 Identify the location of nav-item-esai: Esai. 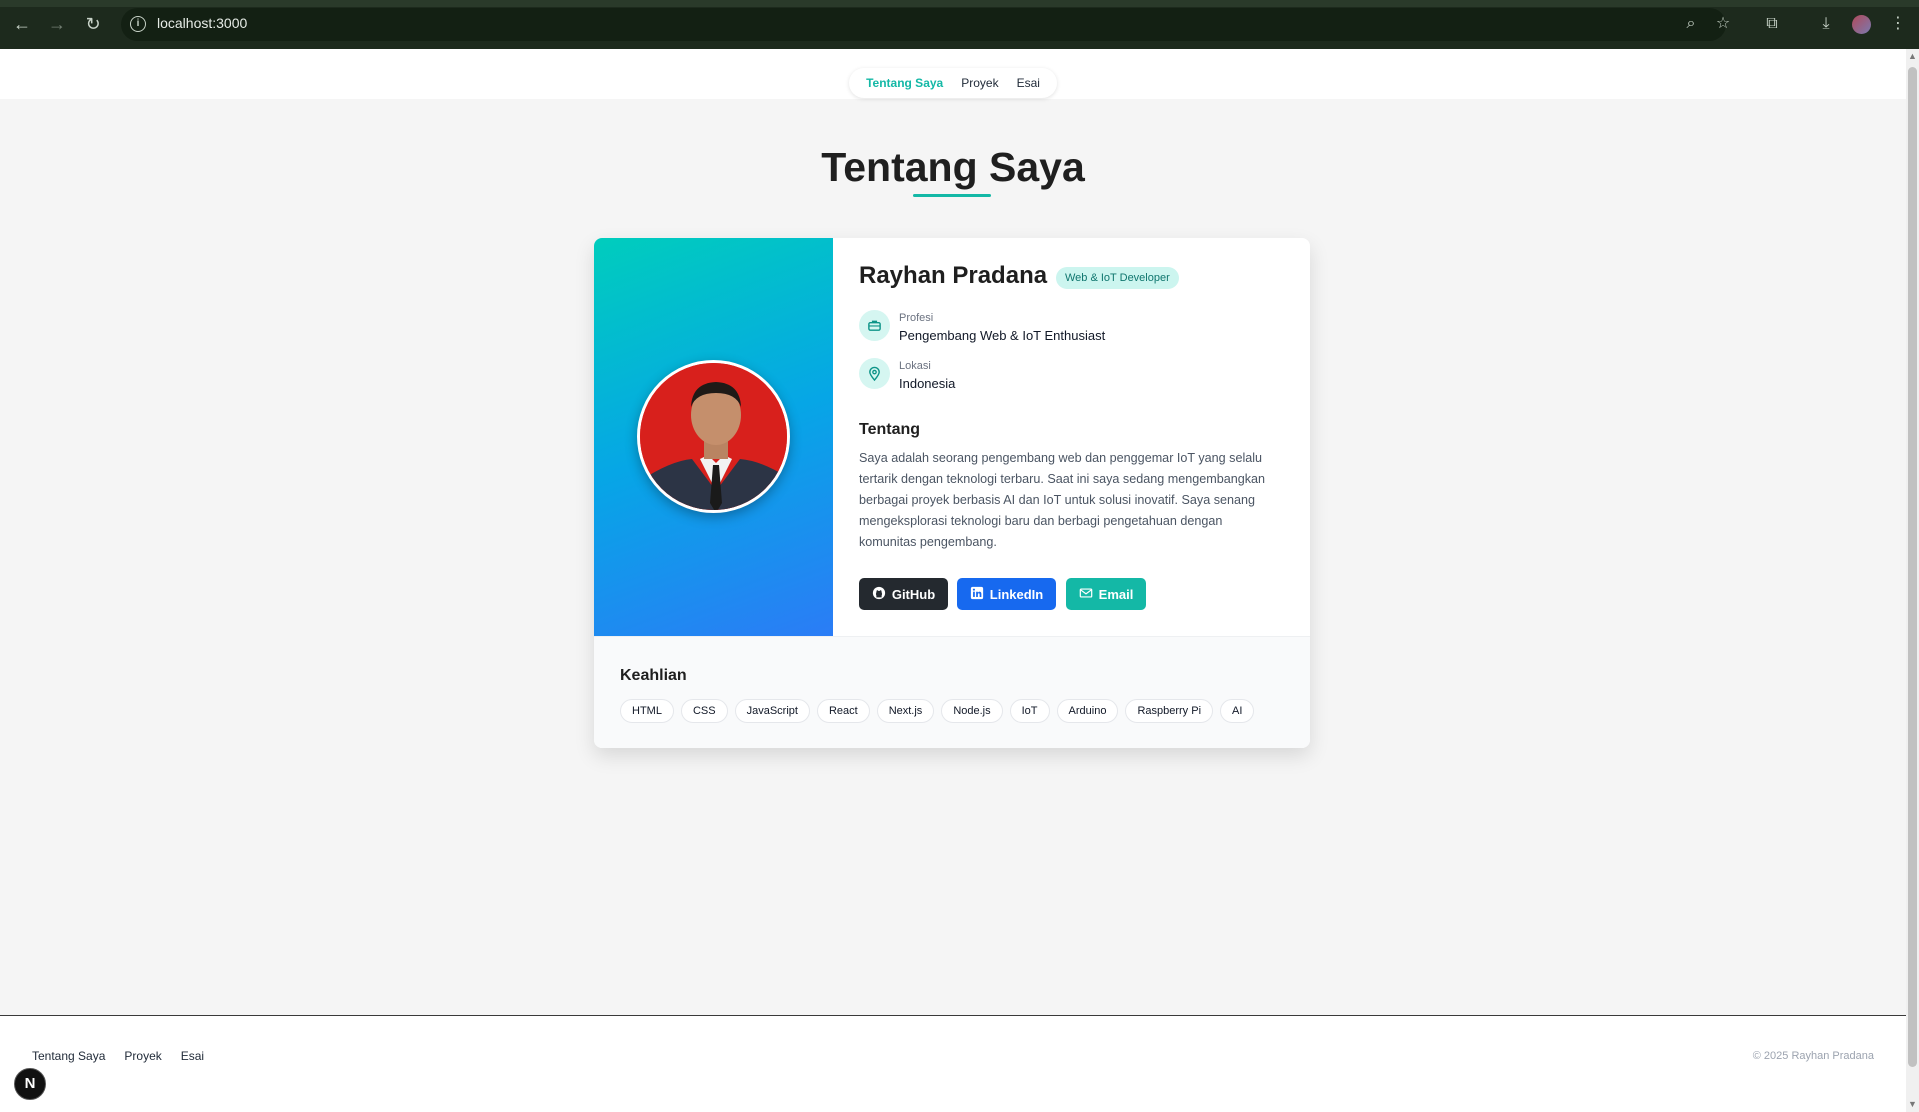
(1028, 83).